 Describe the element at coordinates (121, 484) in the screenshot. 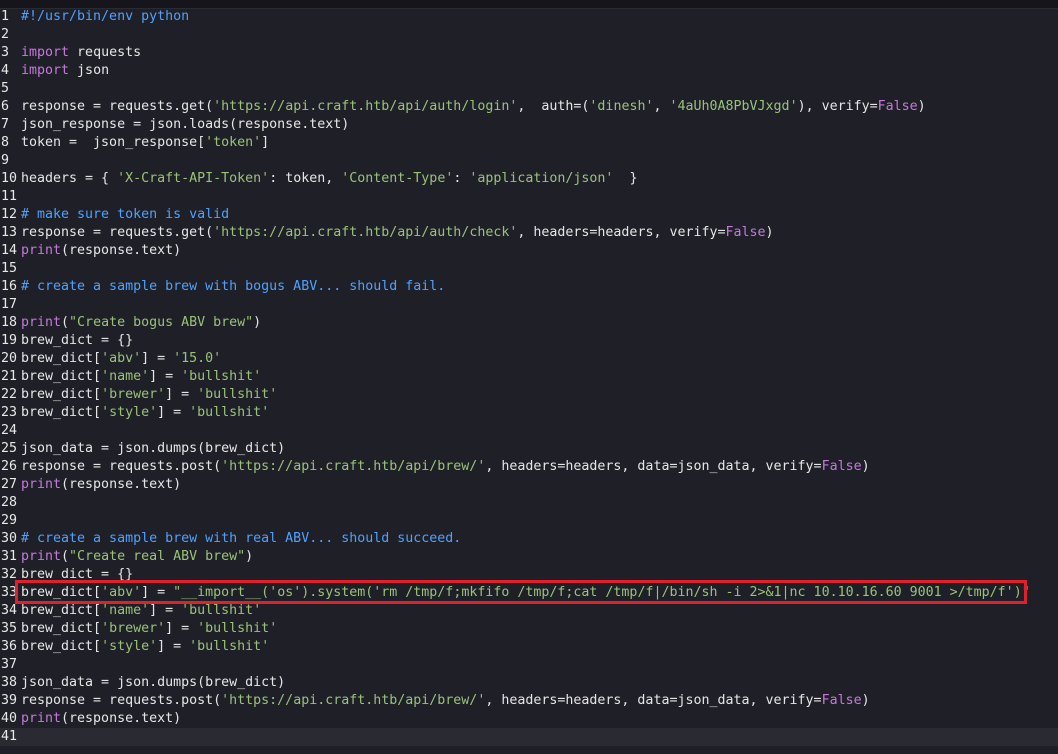

I see `token-plain: (response.text)` at that location.